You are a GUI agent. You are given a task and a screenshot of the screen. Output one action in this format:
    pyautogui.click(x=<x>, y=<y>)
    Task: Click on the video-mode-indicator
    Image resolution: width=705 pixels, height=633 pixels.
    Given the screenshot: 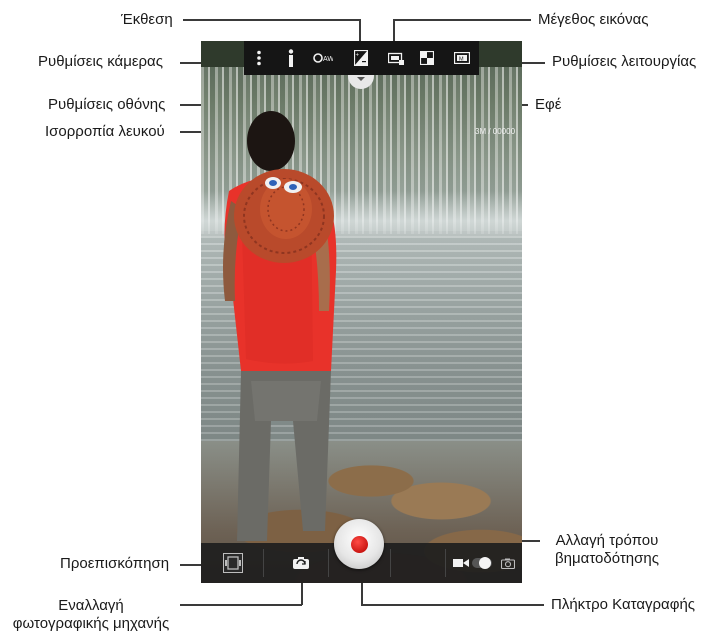 What is the action you would take?
    pyautogui.click(x=461, y=563)
    